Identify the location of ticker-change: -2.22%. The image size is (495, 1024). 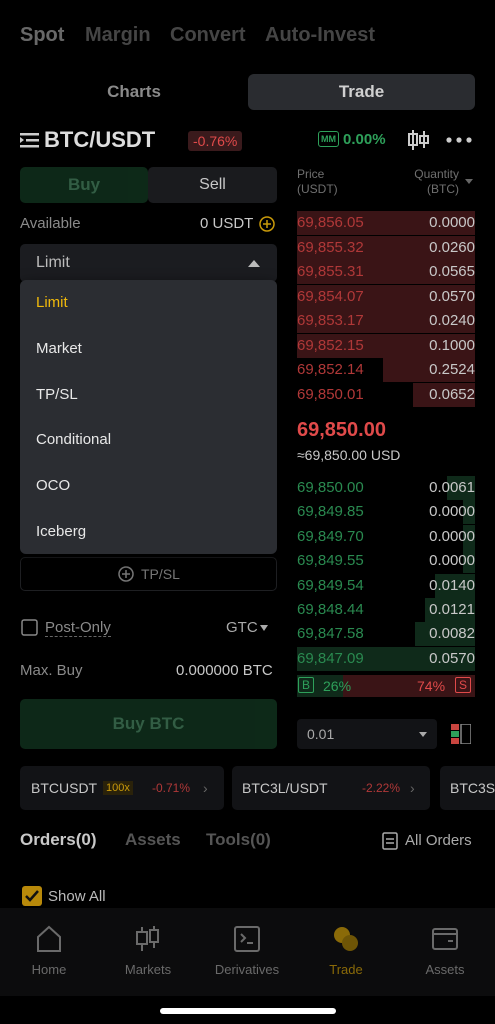
(381, 788).